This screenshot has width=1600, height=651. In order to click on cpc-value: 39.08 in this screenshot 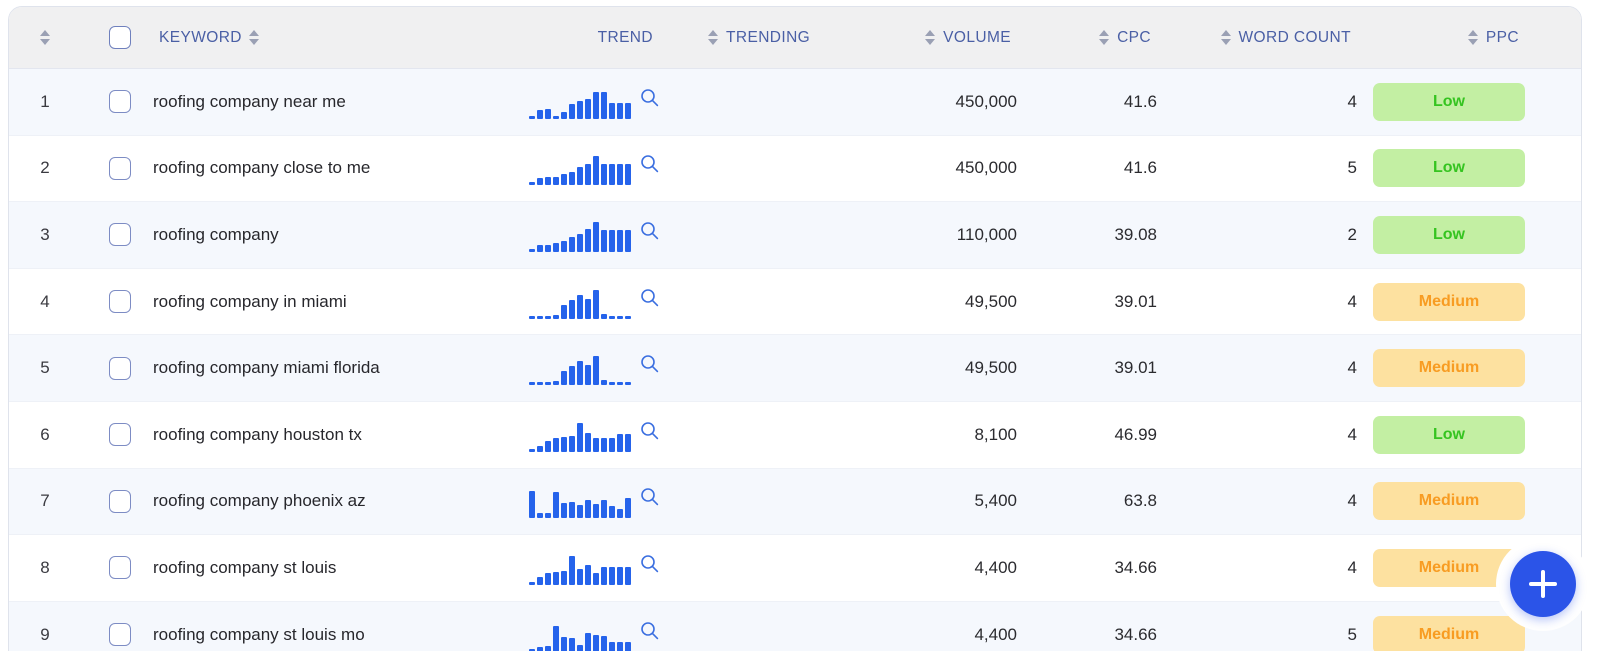, I will do `click(1135, 234)`.